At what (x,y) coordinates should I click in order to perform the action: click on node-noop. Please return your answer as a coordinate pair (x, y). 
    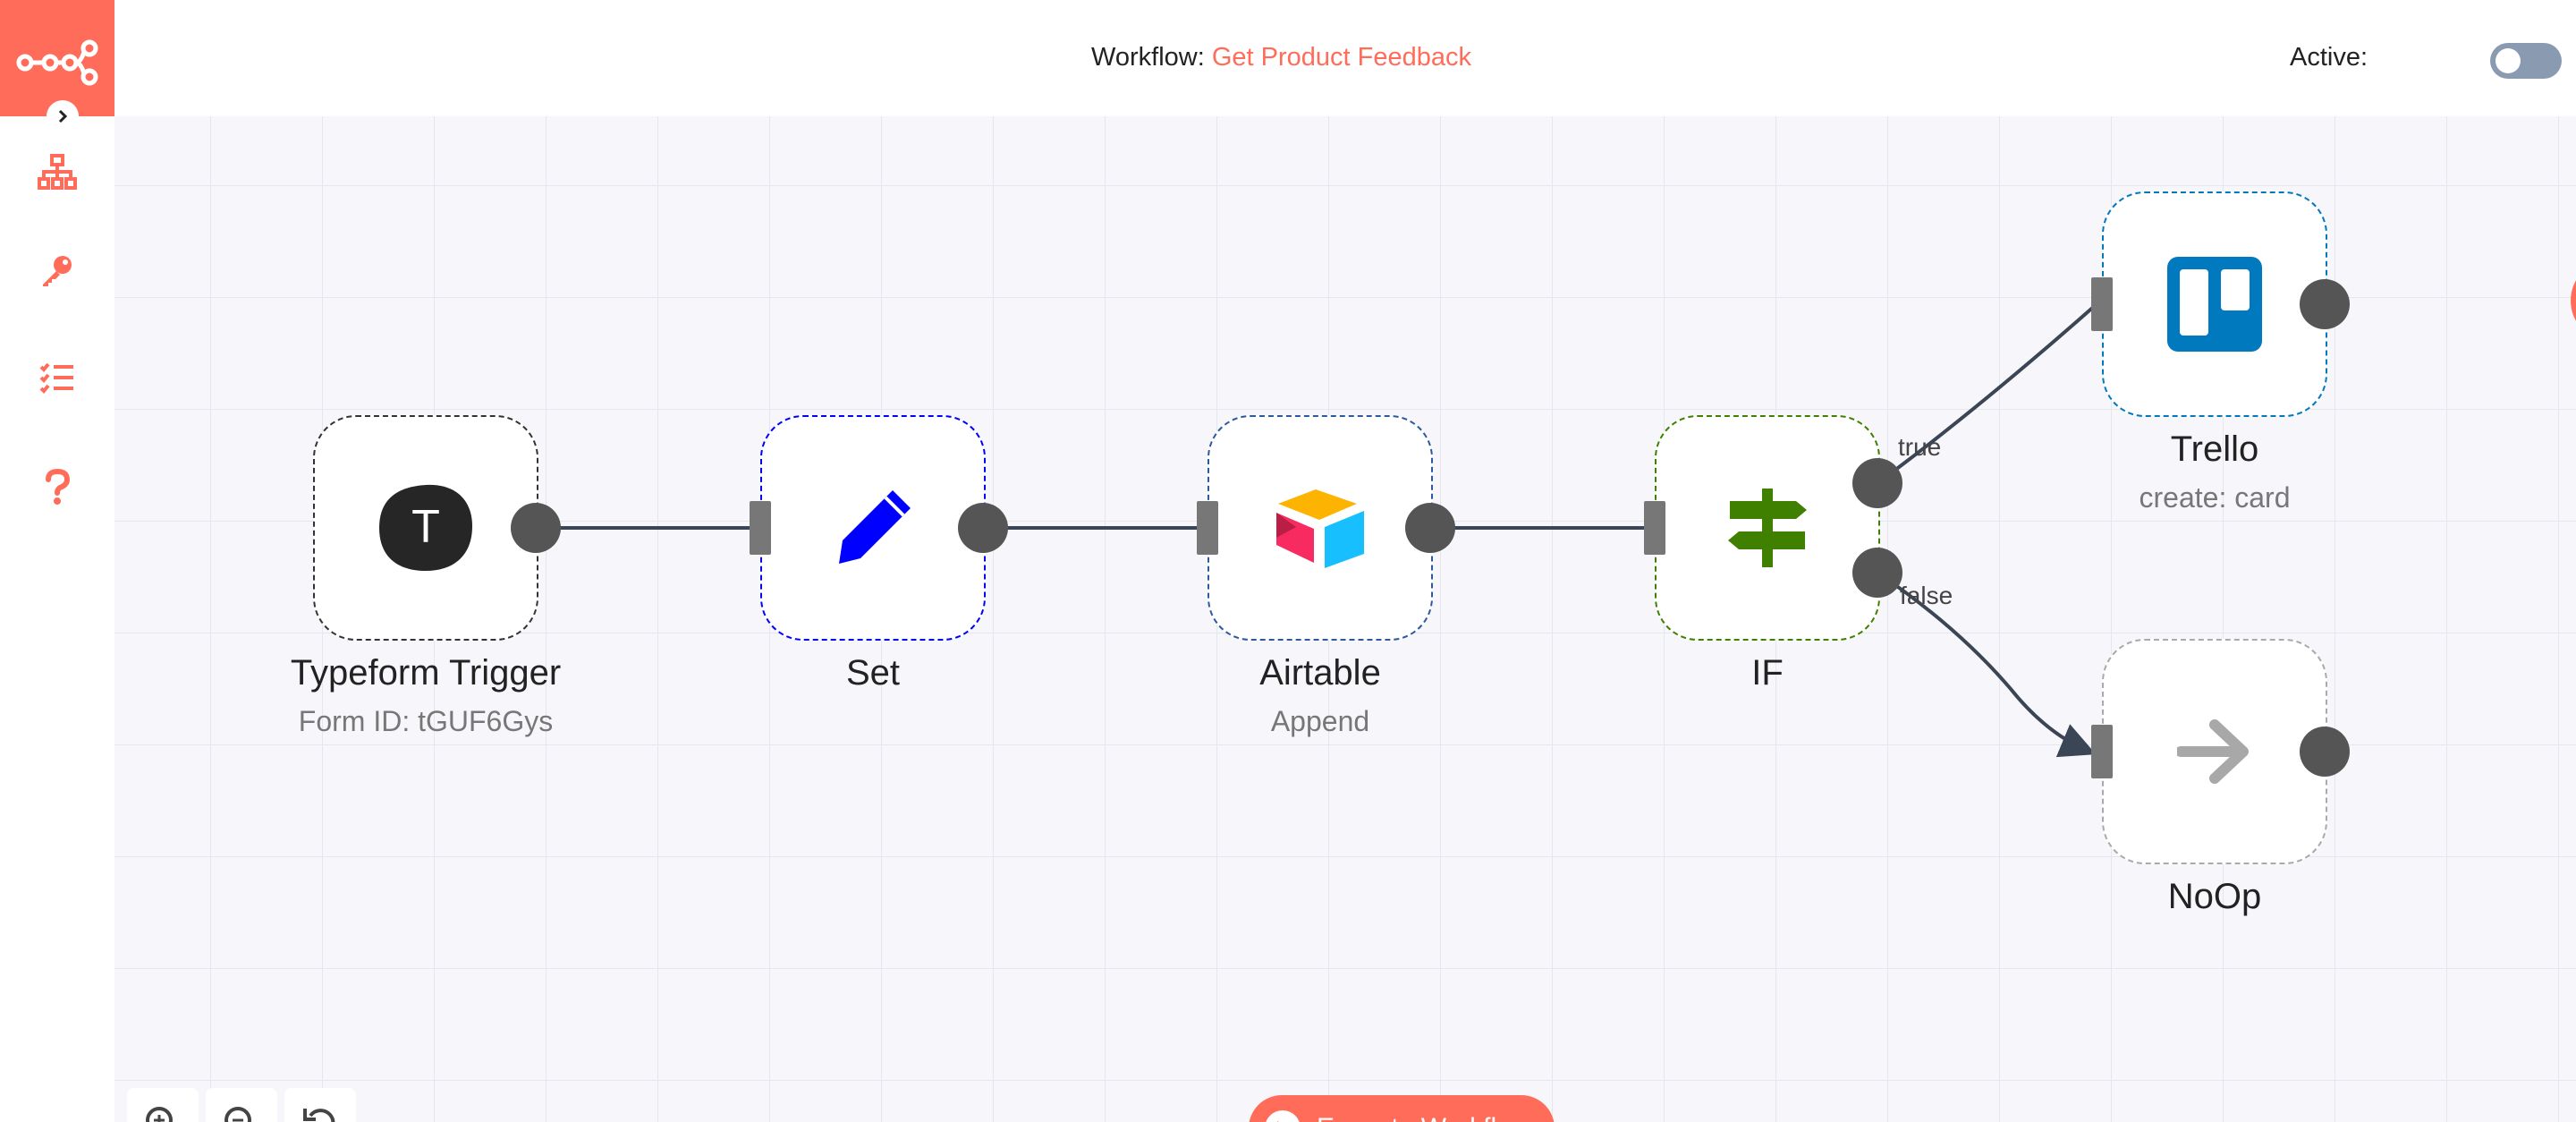
    Looking at the image, I should click on (2214, 751).